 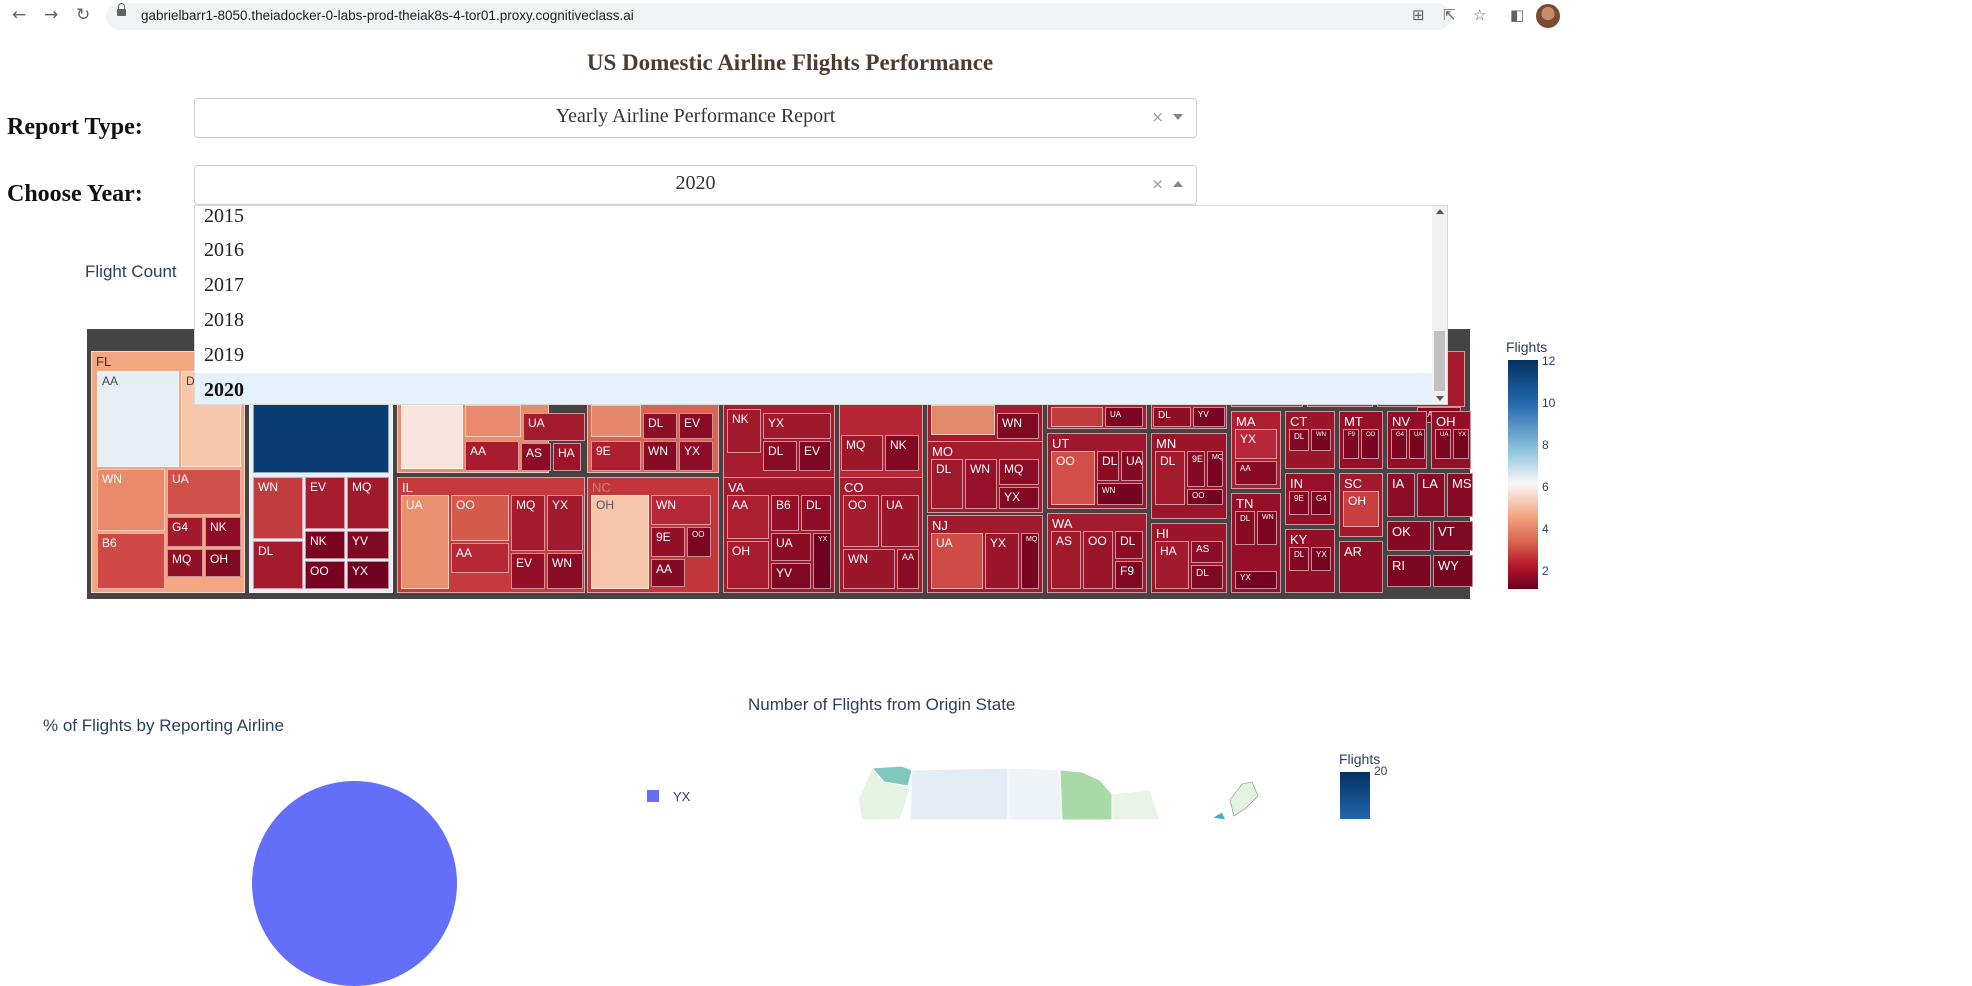 I want to click on report-type-dropdown: Yearly Airline Performance Report ×, so click(x=695, y=118).